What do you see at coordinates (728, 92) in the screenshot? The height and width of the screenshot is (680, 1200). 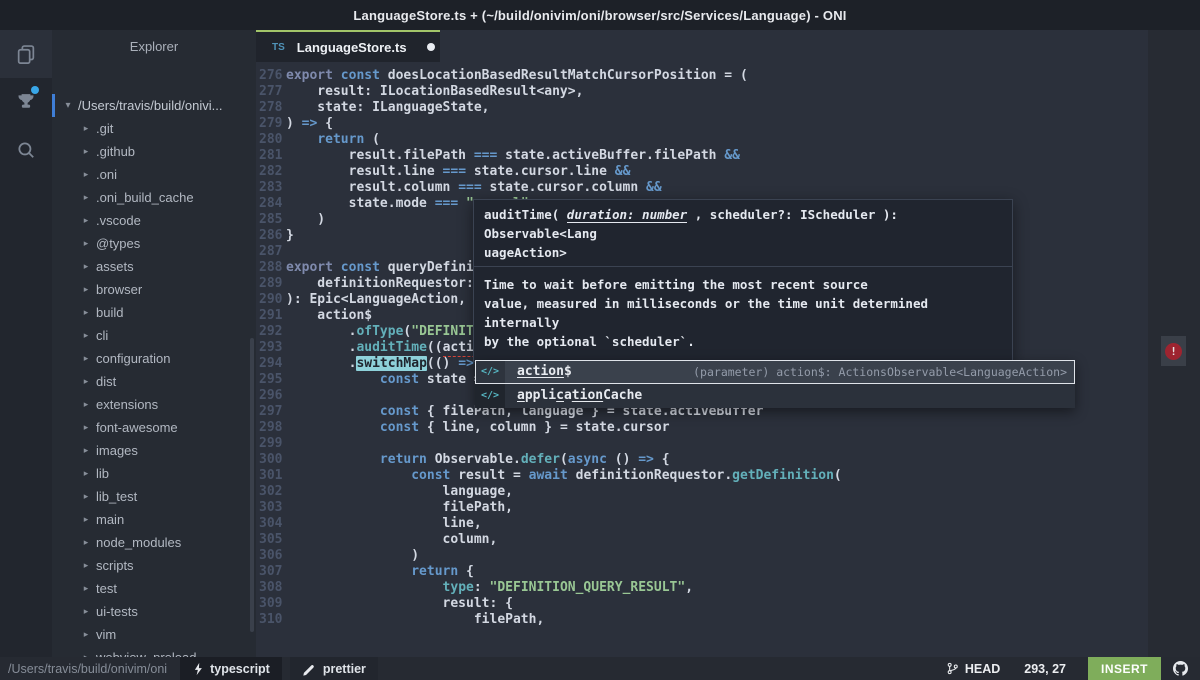 I see `code-line-277: 277 result: ILocationBasedResult<any>,` at bounding box center [728, 92].